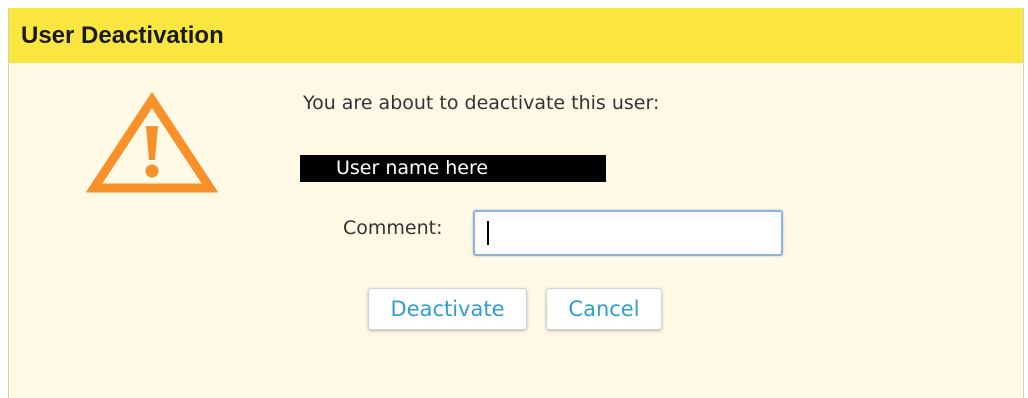 The height and width of the screenshot is (398, 1028). What do you see at coordinates (447, 309) in the screenshot?
I see `deactivate-button: Deactivate` at bounding box center [447, 309].